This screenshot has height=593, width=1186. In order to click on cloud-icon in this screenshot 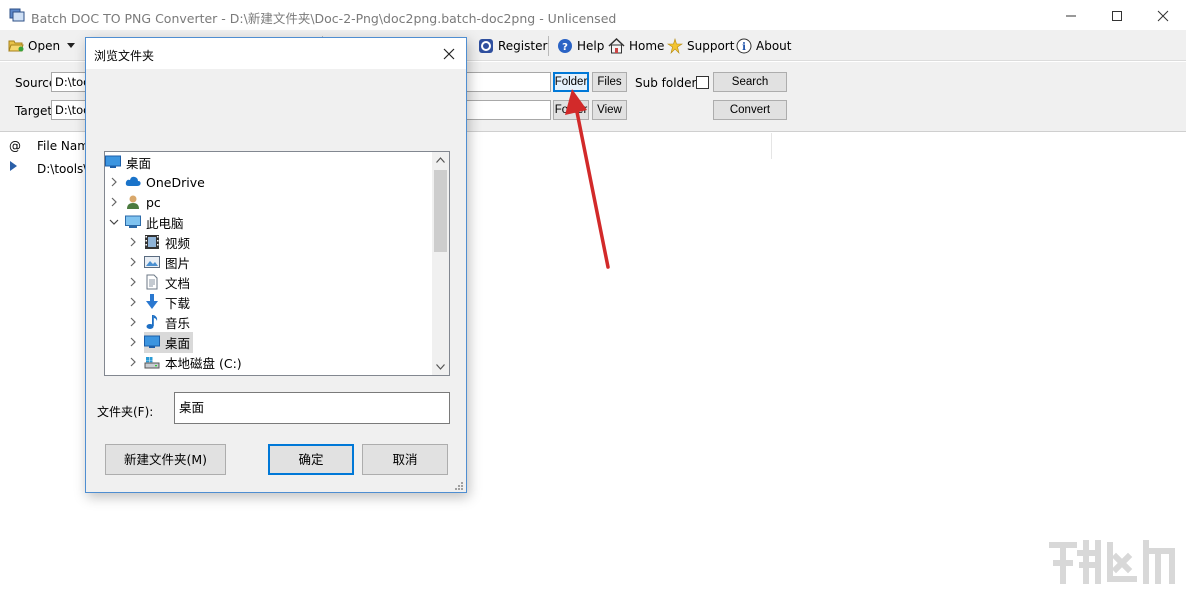, I will do `click(133, 181)`.